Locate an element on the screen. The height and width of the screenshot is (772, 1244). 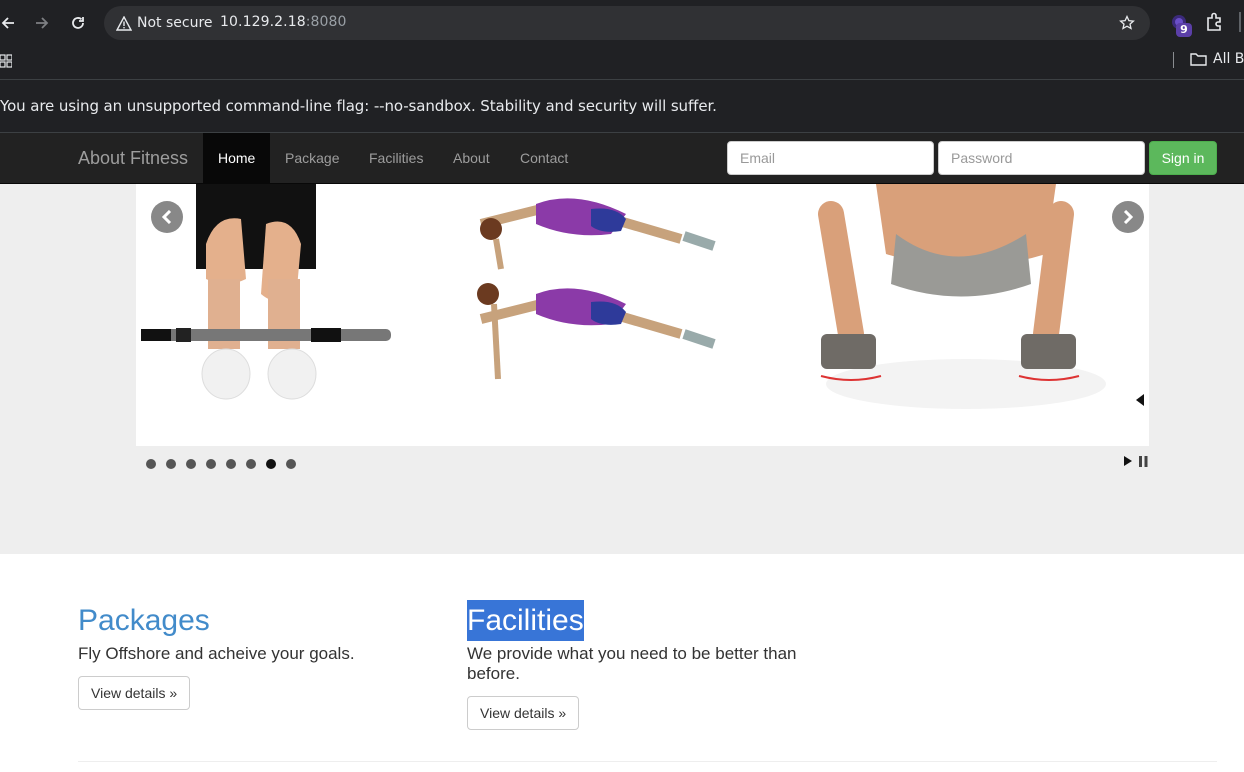
security-label: Not secure is located at coordinates (175, 23).